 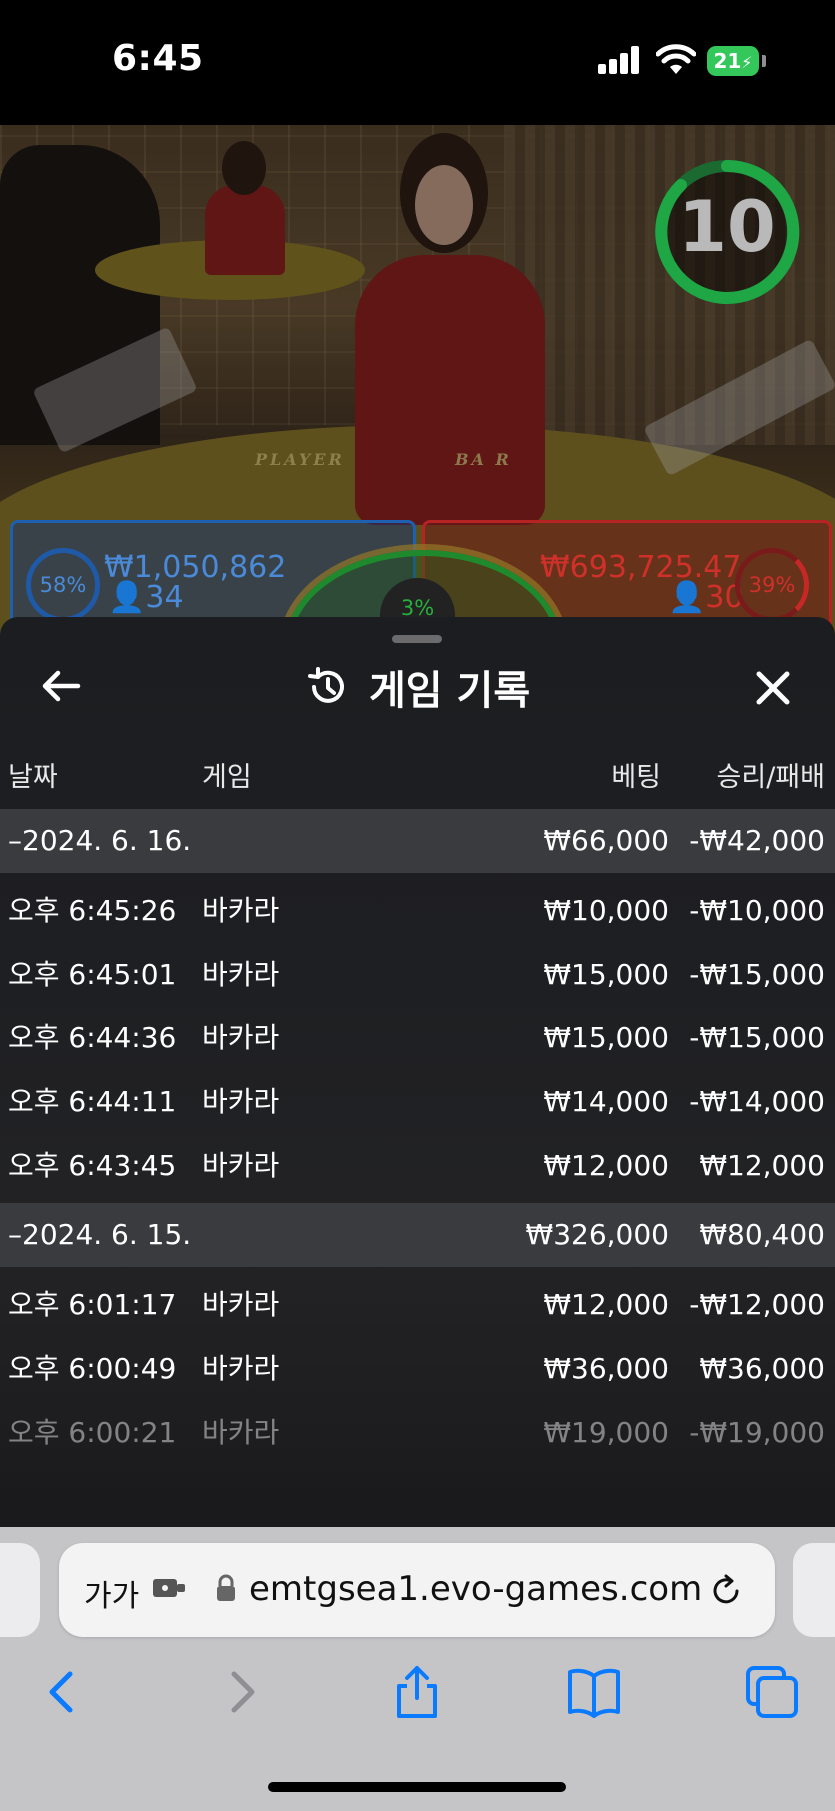 What do you see at coordinates (757, 1432) in the screenshot?
I see `row-win-loss: -₩19,000` at bounding box center [757, 1432].